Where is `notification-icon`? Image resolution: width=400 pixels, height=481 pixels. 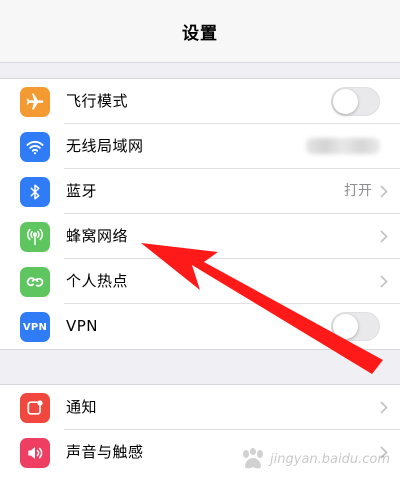 notification-icon is located at coordinates (35, 408).